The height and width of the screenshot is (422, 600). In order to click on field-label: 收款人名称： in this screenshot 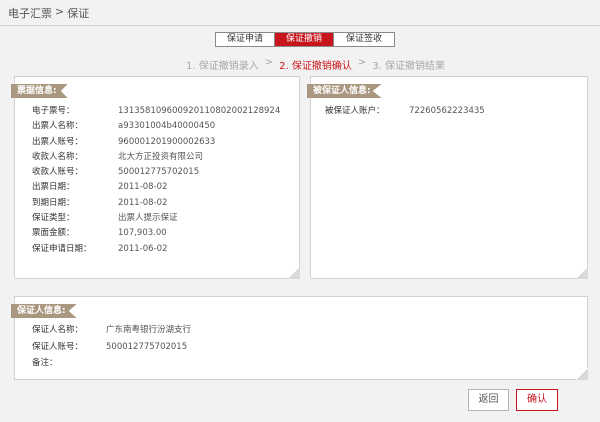, I will do `click(58, 156)`.